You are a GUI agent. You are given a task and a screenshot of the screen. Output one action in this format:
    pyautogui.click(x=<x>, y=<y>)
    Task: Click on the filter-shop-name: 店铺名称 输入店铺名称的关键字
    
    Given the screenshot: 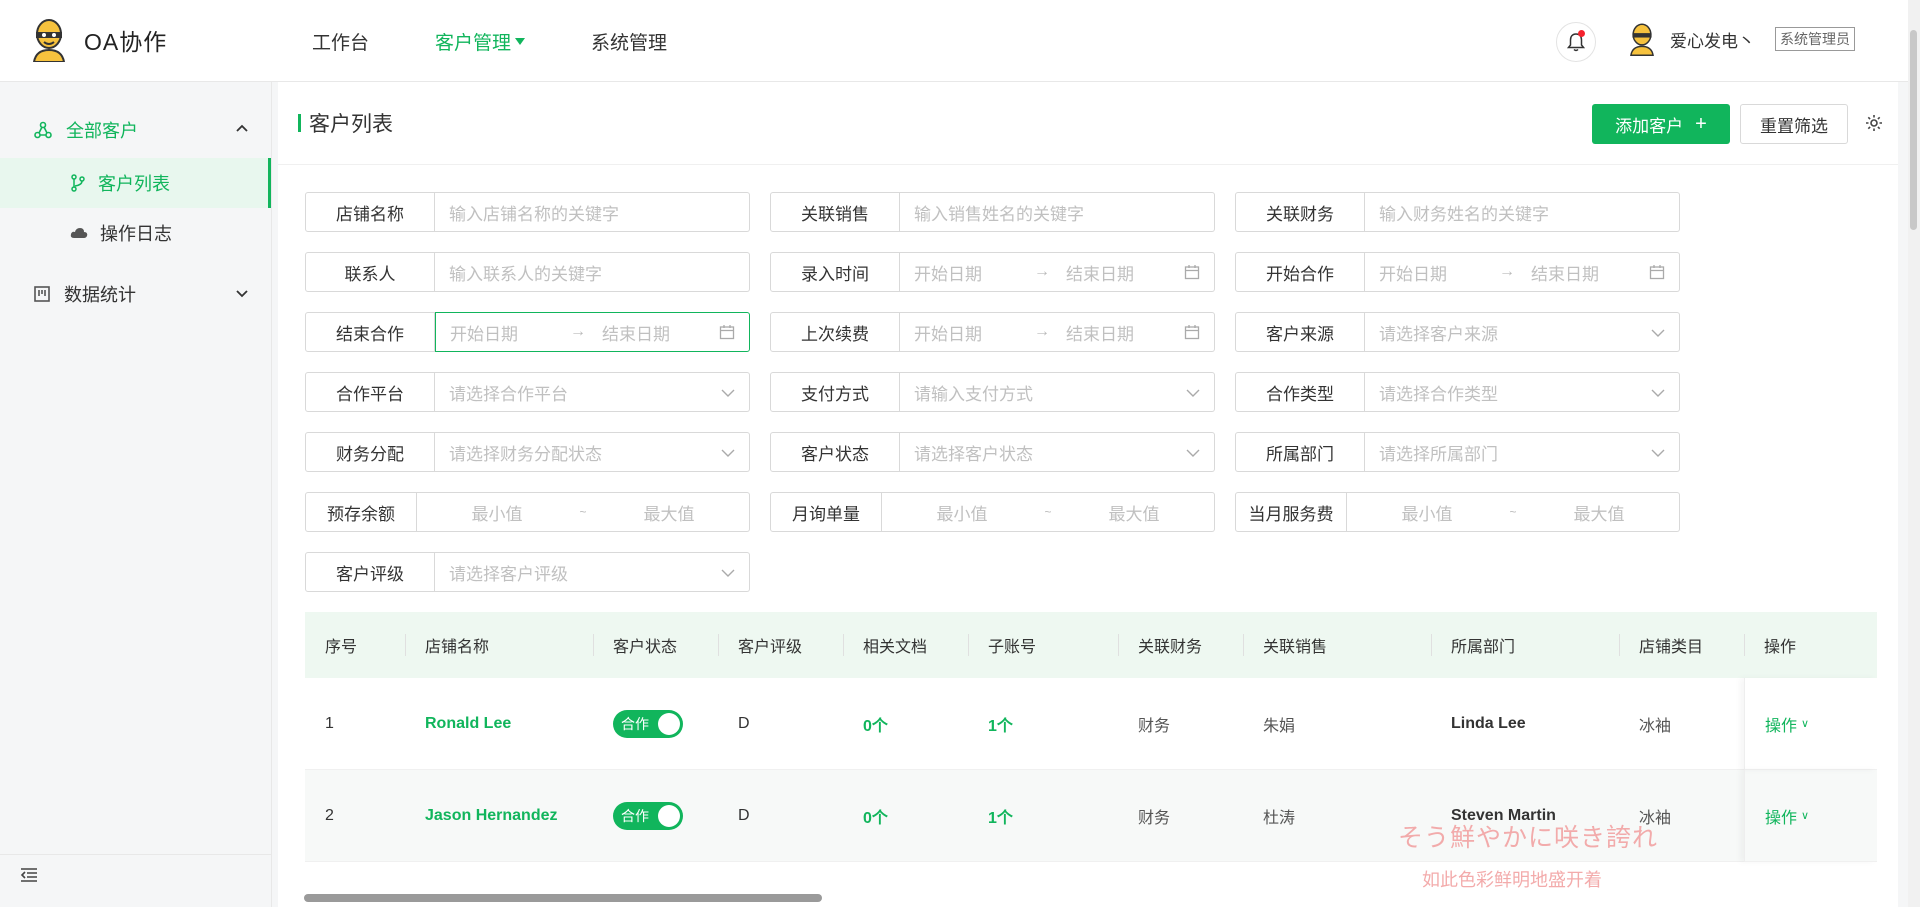 What is the action you would take?
    pyautogui.click(x=527, y=212)
    